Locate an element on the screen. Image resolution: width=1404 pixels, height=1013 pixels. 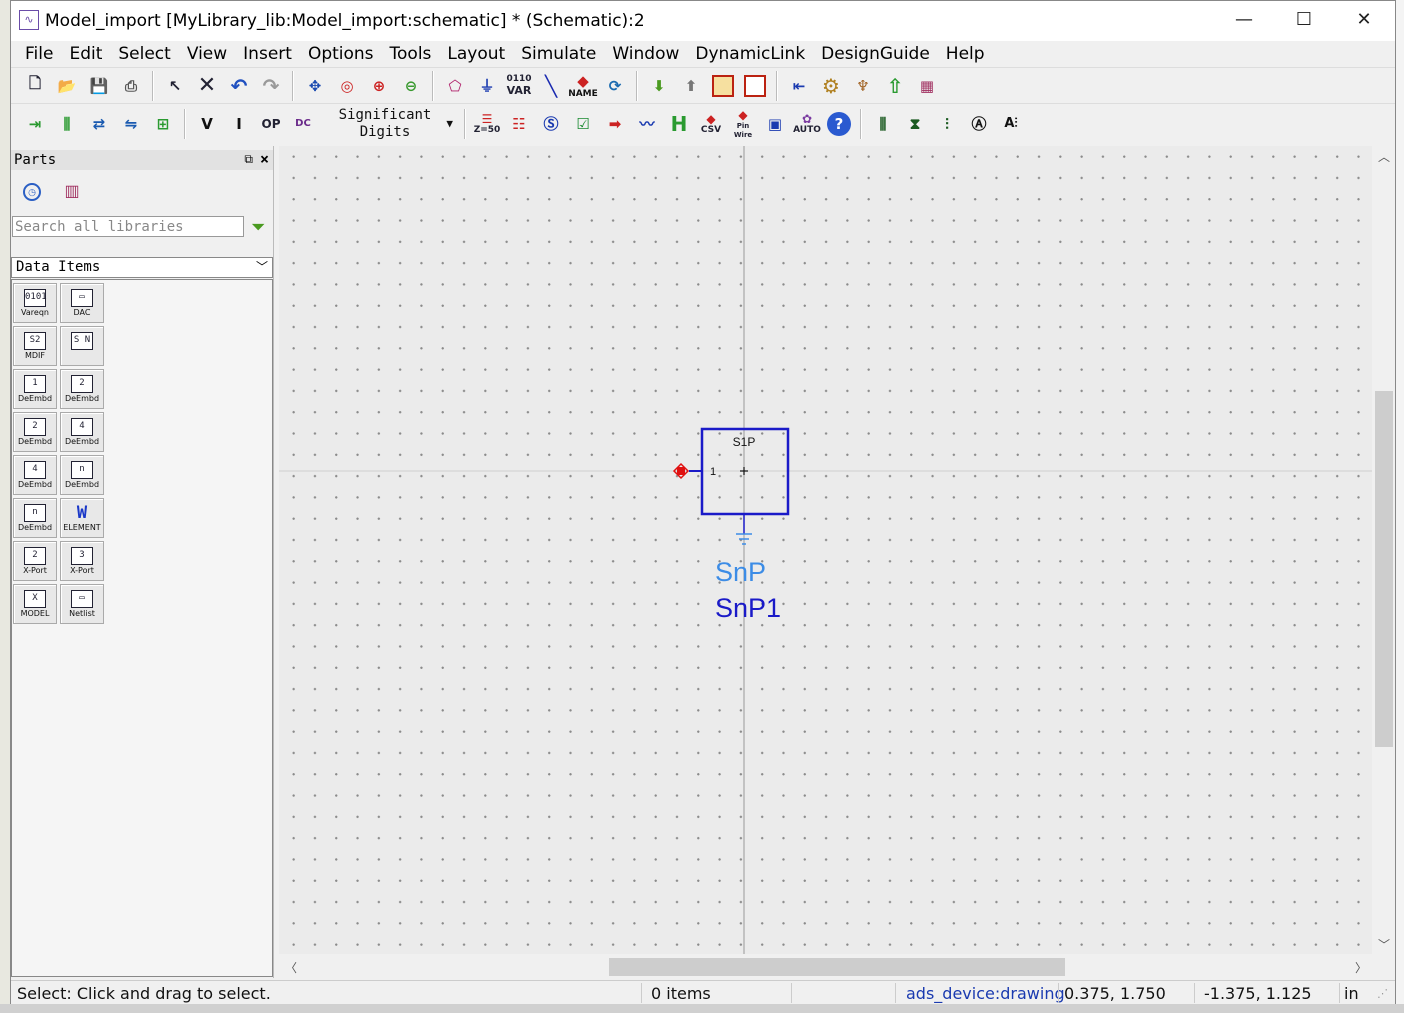
move-icon: ✥ is located at coordinates (315, 86).